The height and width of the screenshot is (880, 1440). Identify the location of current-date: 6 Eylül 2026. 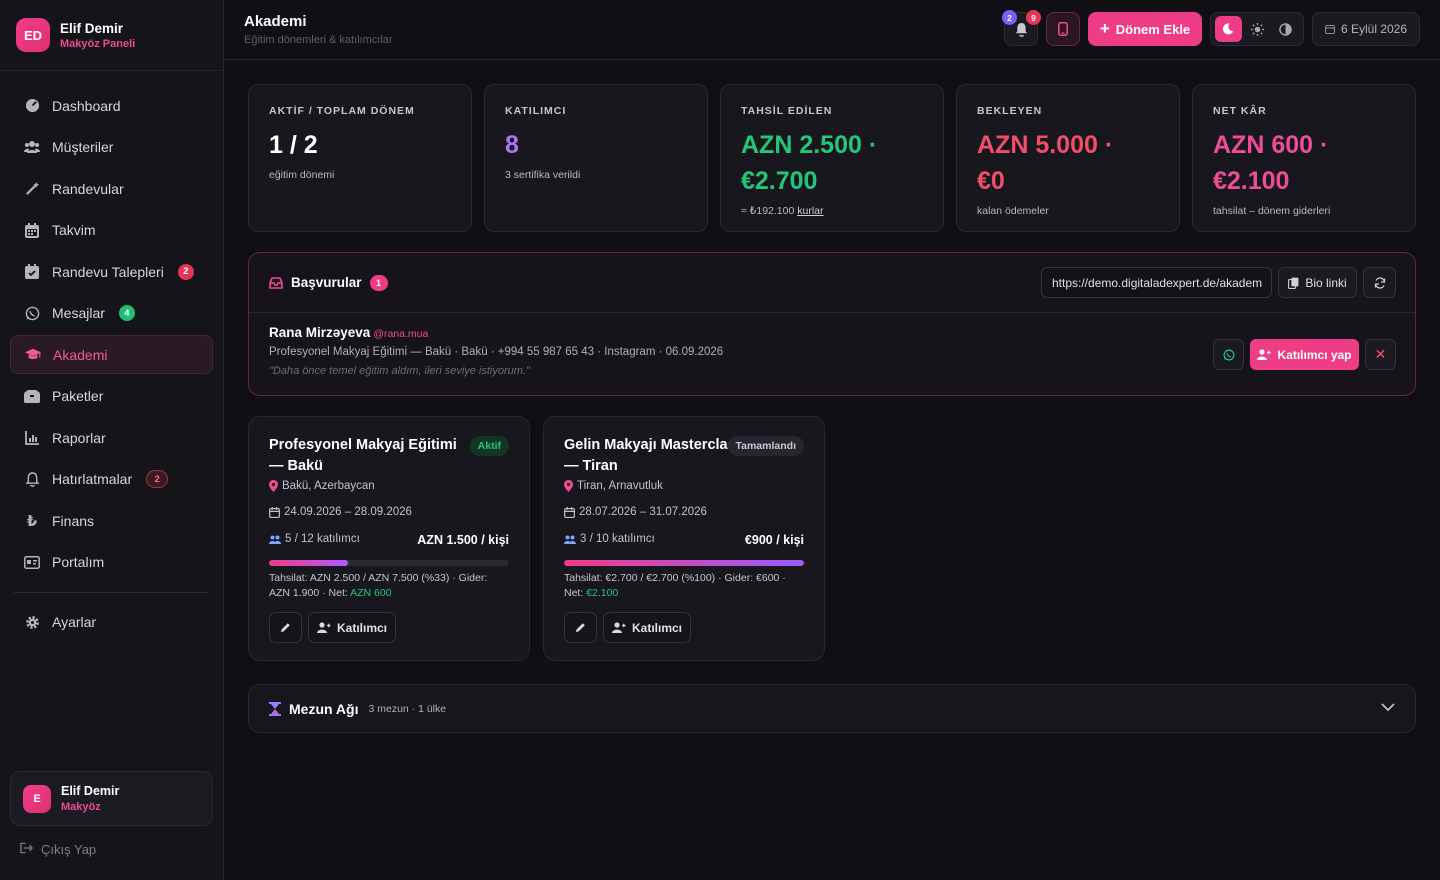
(1374, 29).